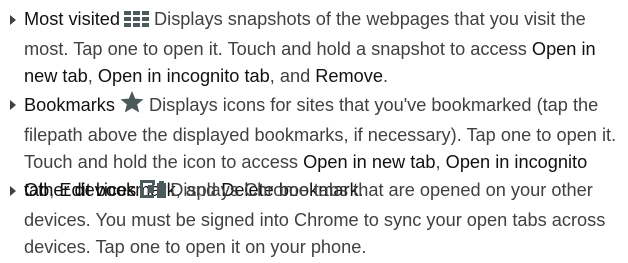  Describe the element at coordinates (349, 76) in the screenshot. I see `option-remove: Remove` at that location.